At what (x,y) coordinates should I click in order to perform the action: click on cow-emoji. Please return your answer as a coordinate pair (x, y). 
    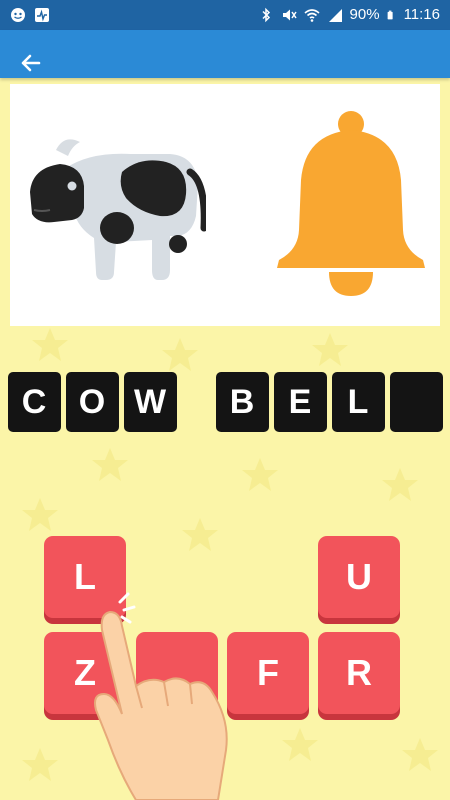
    Looking at the image, I should click on (118, 209).